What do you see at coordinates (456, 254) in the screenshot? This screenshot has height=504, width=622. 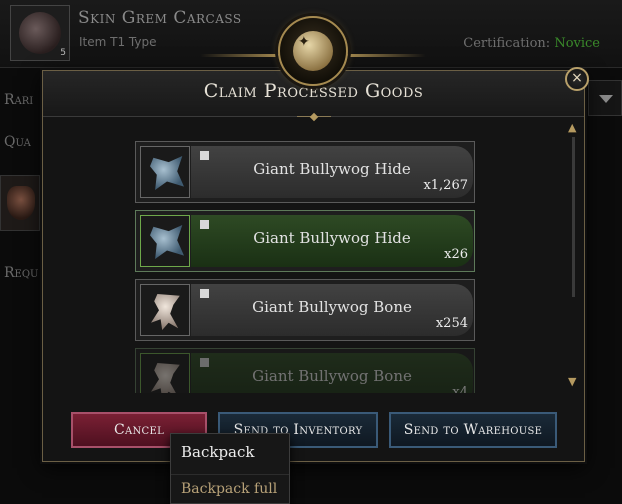 I see `item-count: x26` at bounding box center [456, 254].